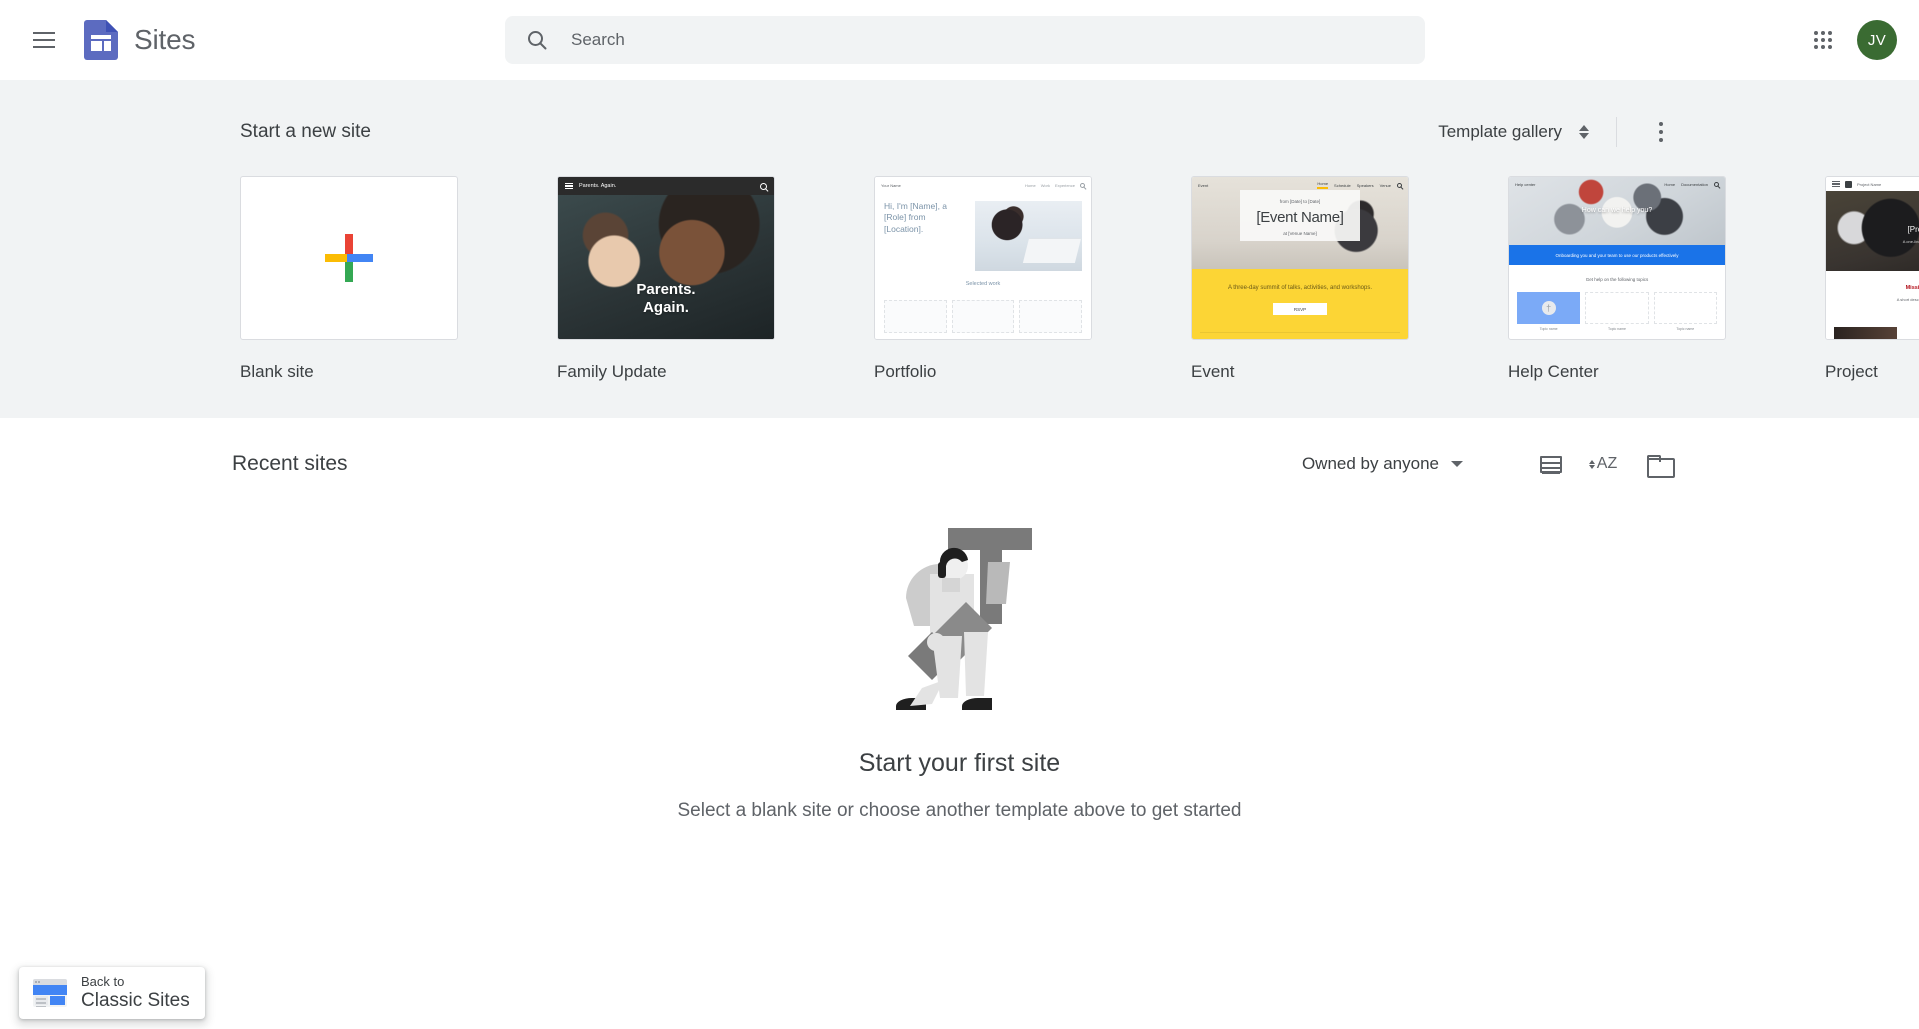  What do you see at coordinates (961, 117) in the screenshot?
I see `template-header-row: Start a new site Template gallery` at bounding box center [961, 117].